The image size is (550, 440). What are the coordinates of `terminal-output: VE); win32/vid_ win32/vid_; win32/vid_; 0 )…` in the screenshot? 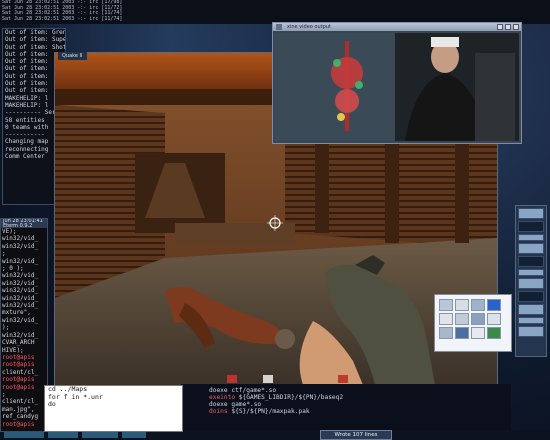 It's located at (24, 328).